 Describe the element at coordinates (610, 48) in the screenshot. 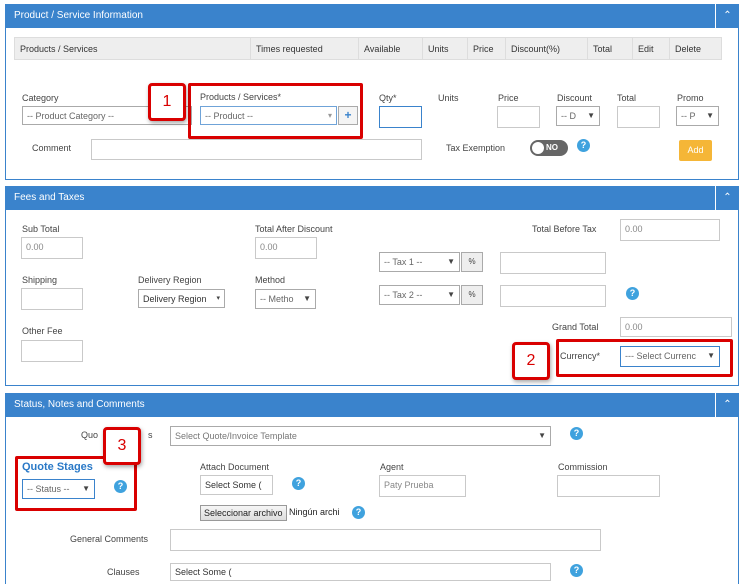

I see `table-header: Total` at that location.